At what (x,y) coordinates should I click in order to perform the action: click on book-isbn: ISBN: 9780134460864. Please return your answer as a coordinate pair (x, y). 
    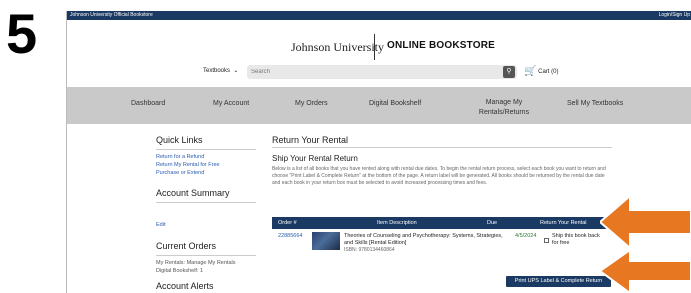
    Looking at the image, I should click on (369, 250).